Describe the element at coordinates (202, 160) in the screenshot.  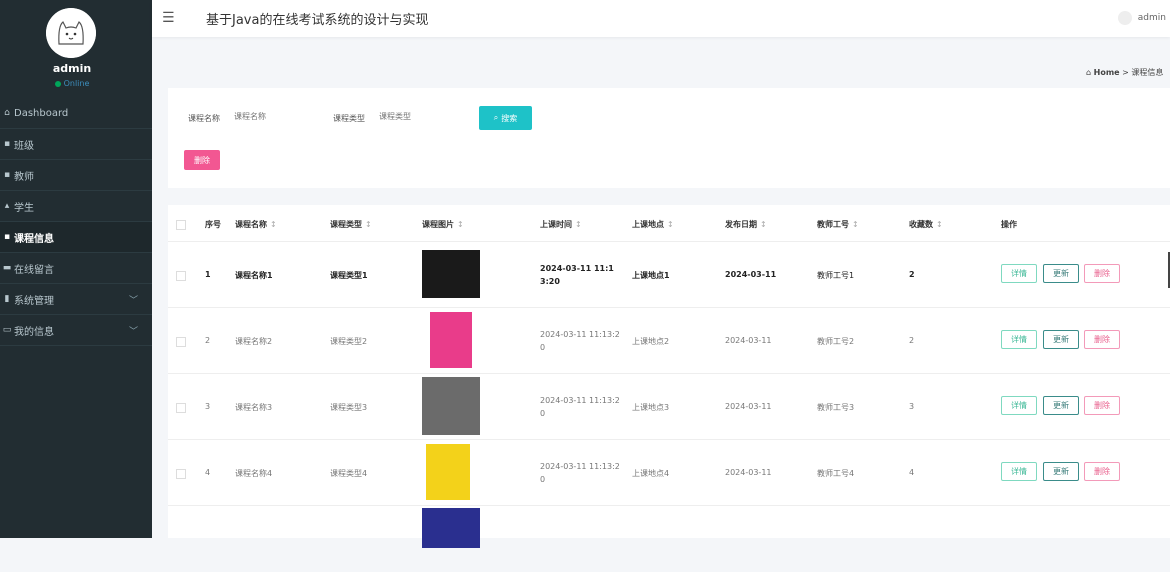
I see `batch-delete-button: 删除` at that location.